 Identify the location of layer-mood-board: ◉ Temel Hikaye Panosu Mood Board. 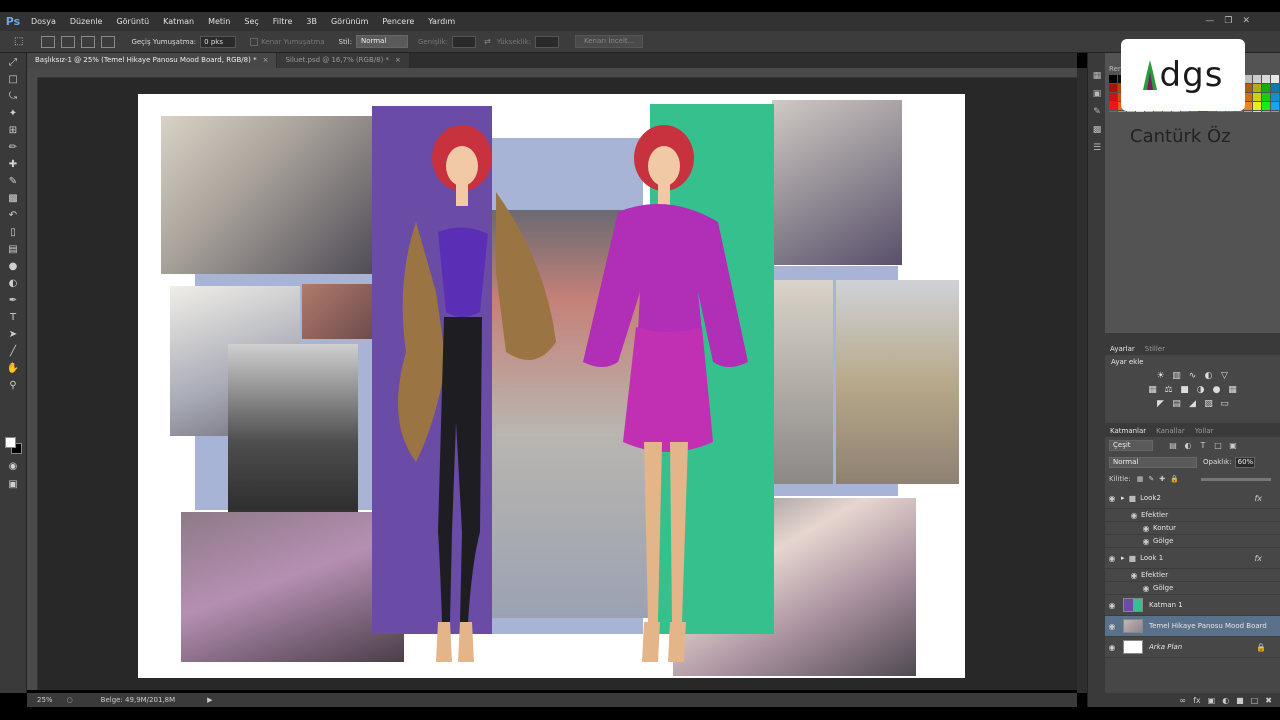
(1192, 626).